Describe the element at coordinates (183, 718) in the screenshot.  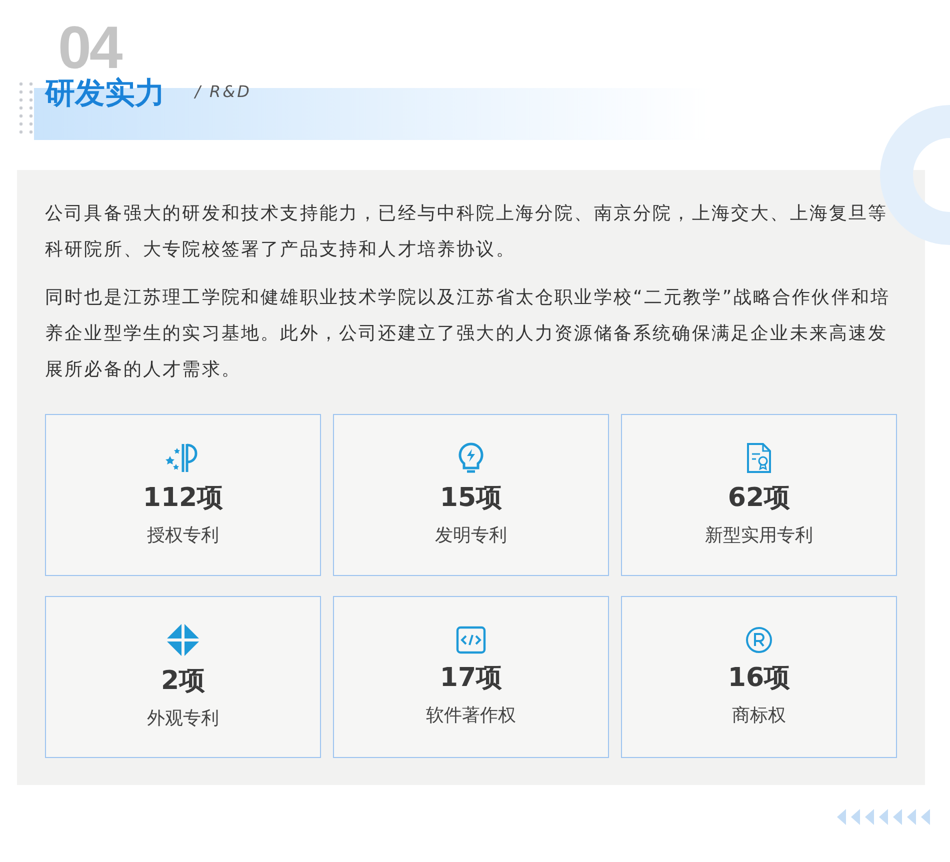
I see `stat-label: 外观专利` at that location.